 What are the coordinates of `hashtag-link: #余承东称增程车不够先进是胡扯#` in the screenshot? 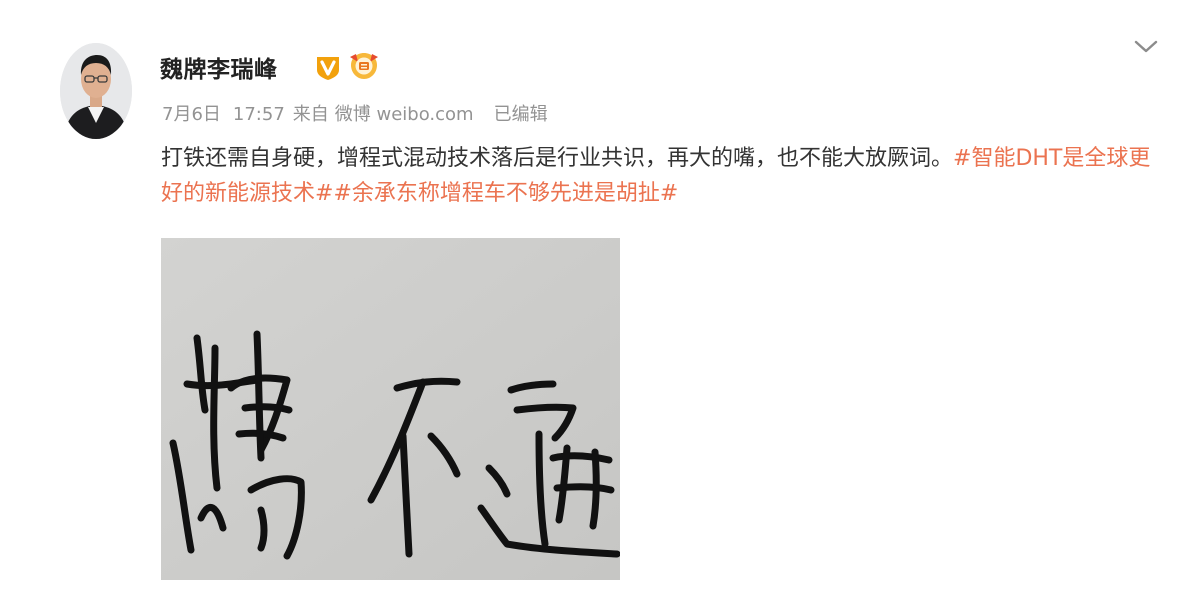 It's located at (505, 193).